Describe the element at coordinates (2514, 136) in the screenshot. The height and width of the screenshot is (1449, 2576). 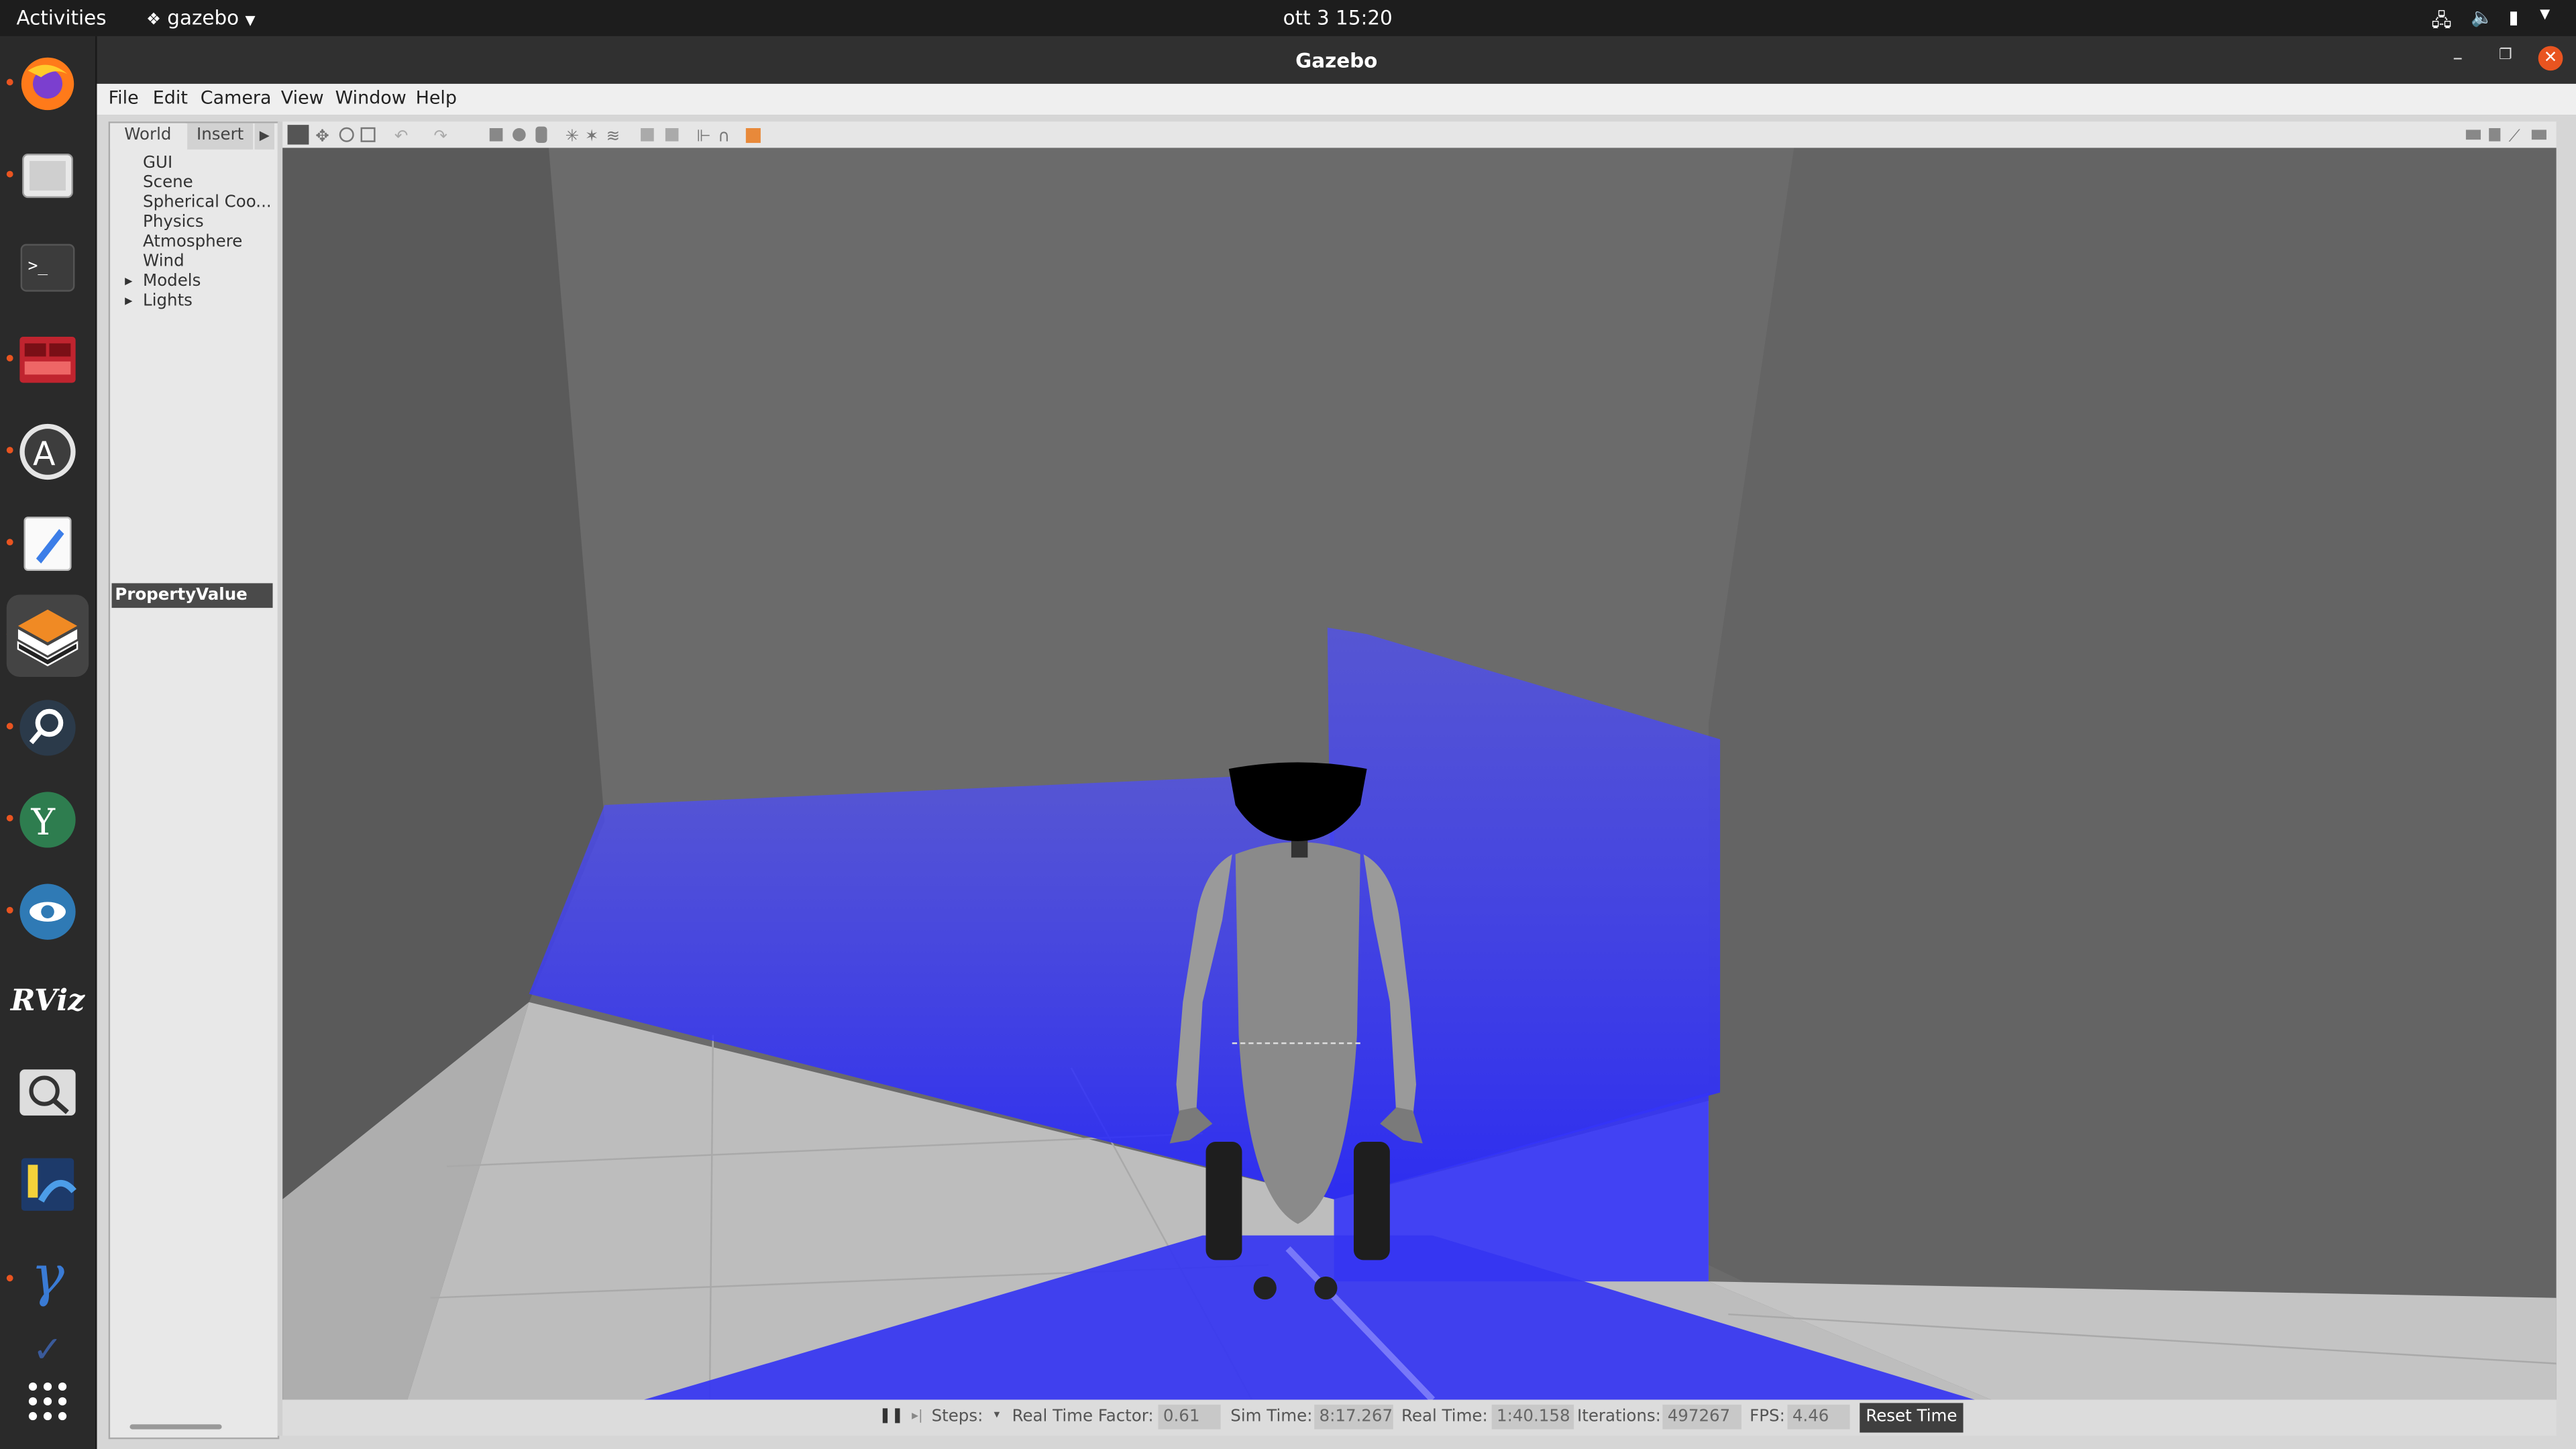
I see `plot-icon: ⟋` at that location.